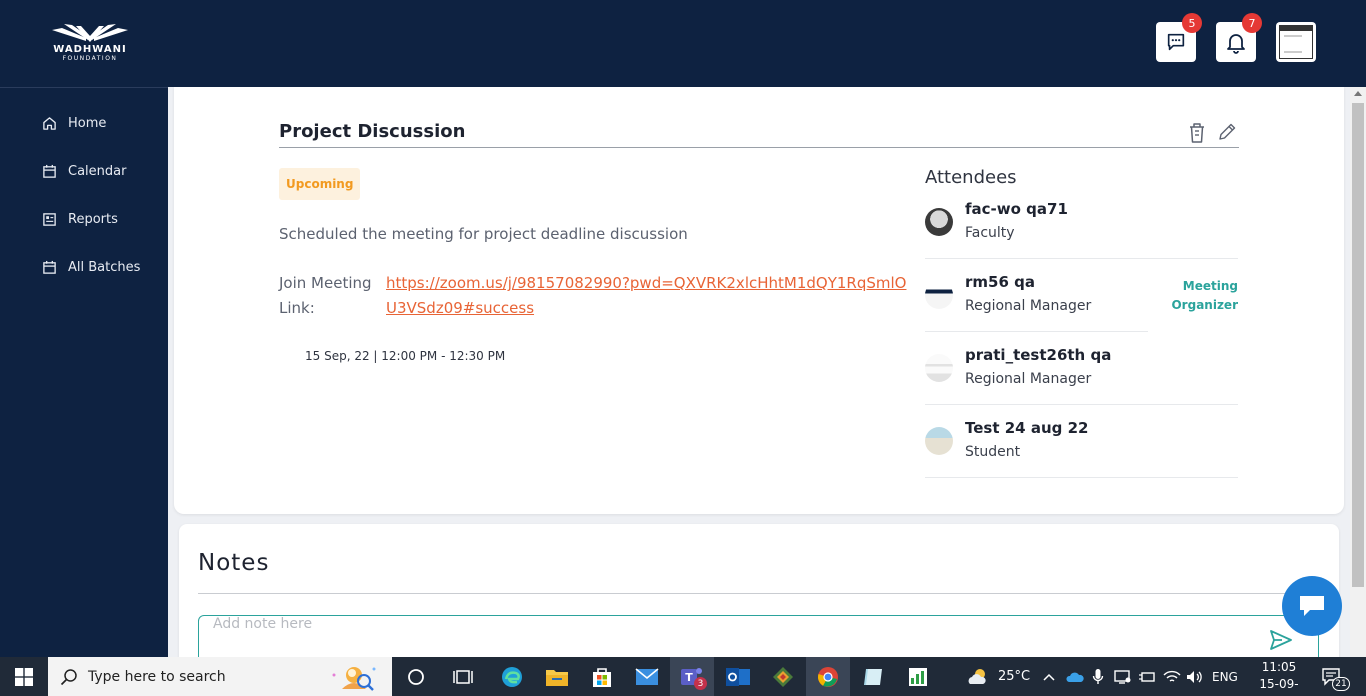  I want to click on notes-title: Notes, so click(234, 563).